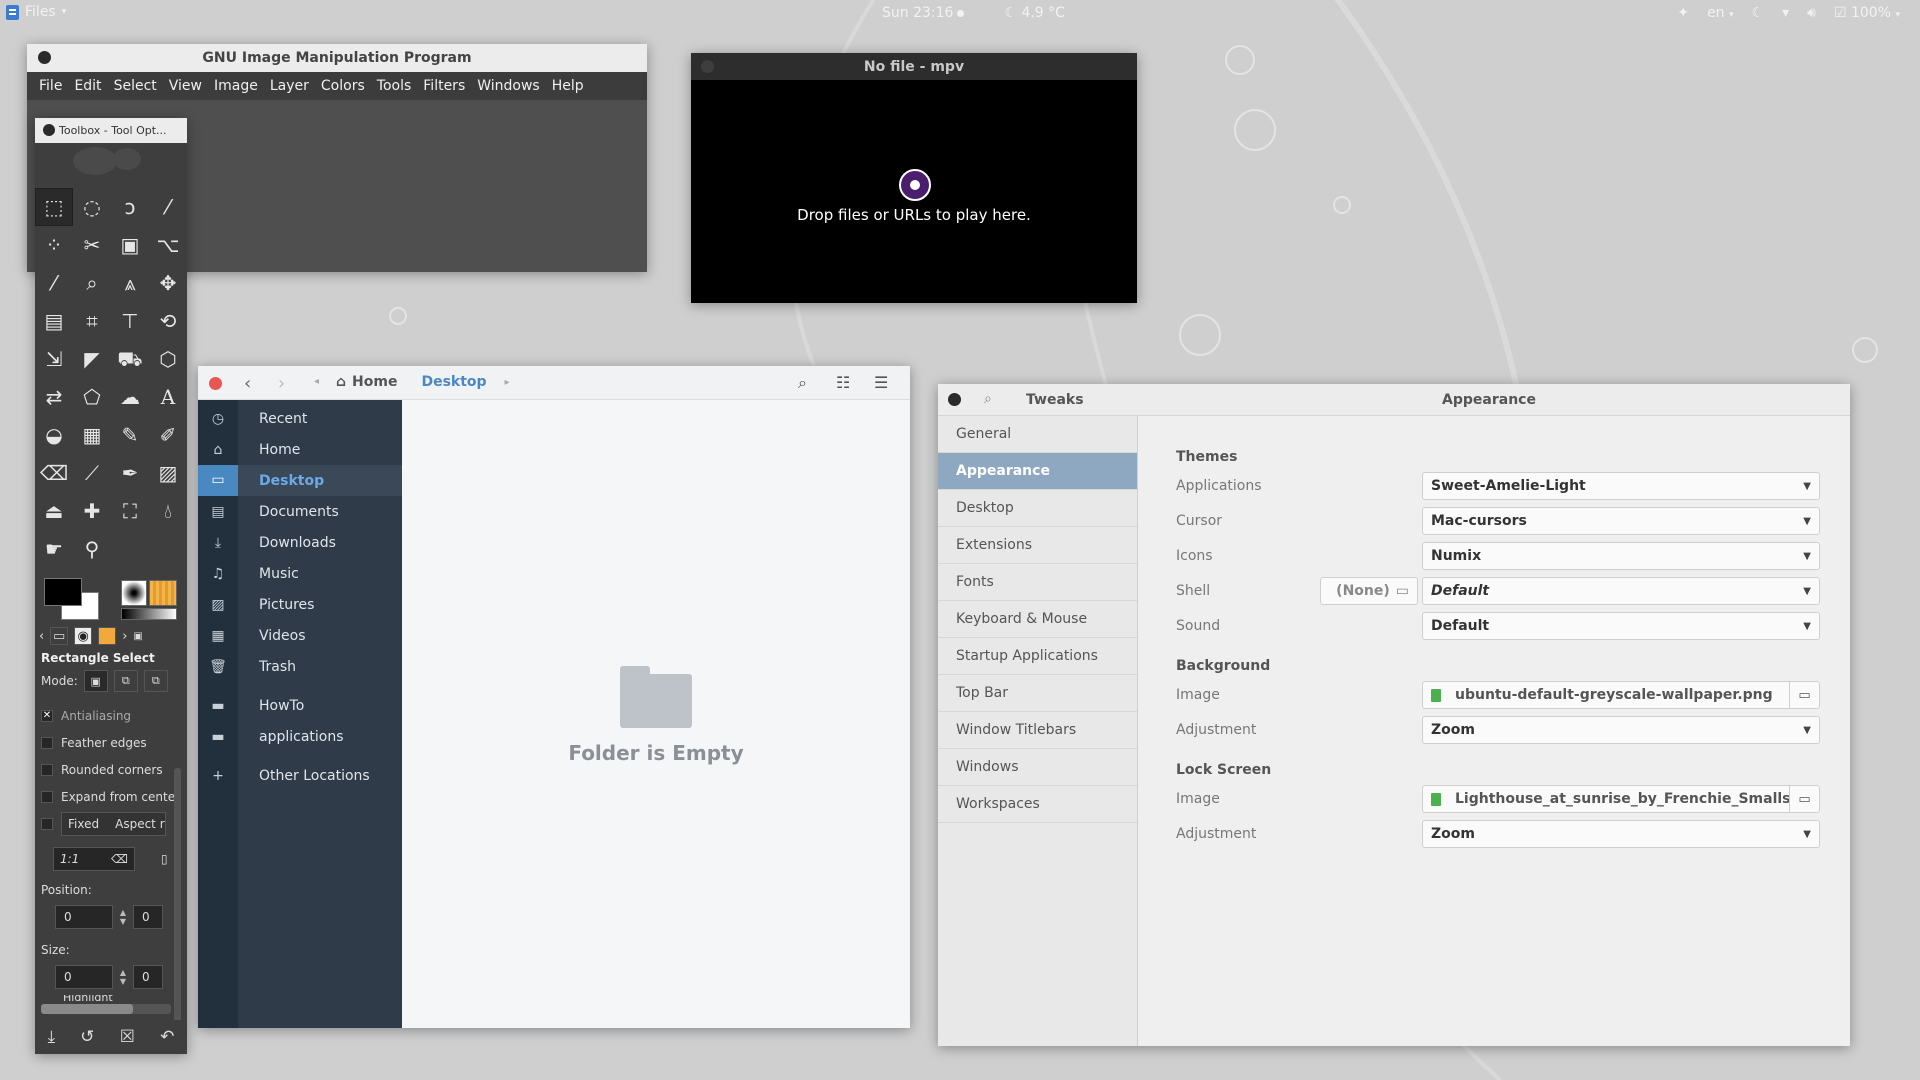 The image size is (1920, 1080). Describe the element at coordinates (168, 283) in the screenshot. I see `move-tool-icon: ✥` at that location.